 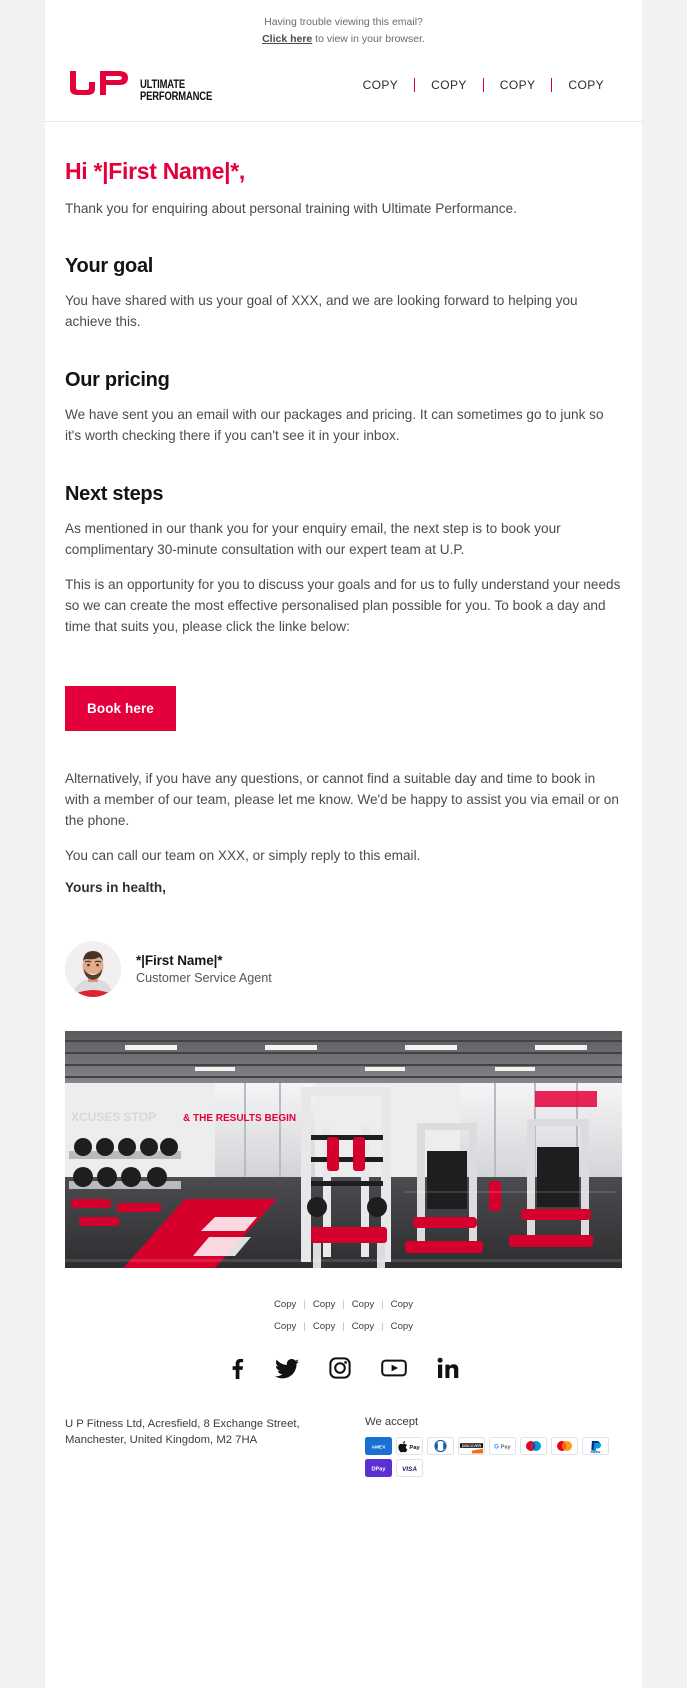 What do you see at coordinates (100, 85) in the screenshot?
I see `up-logo-mark-icon` at bounding box center [100, 85].